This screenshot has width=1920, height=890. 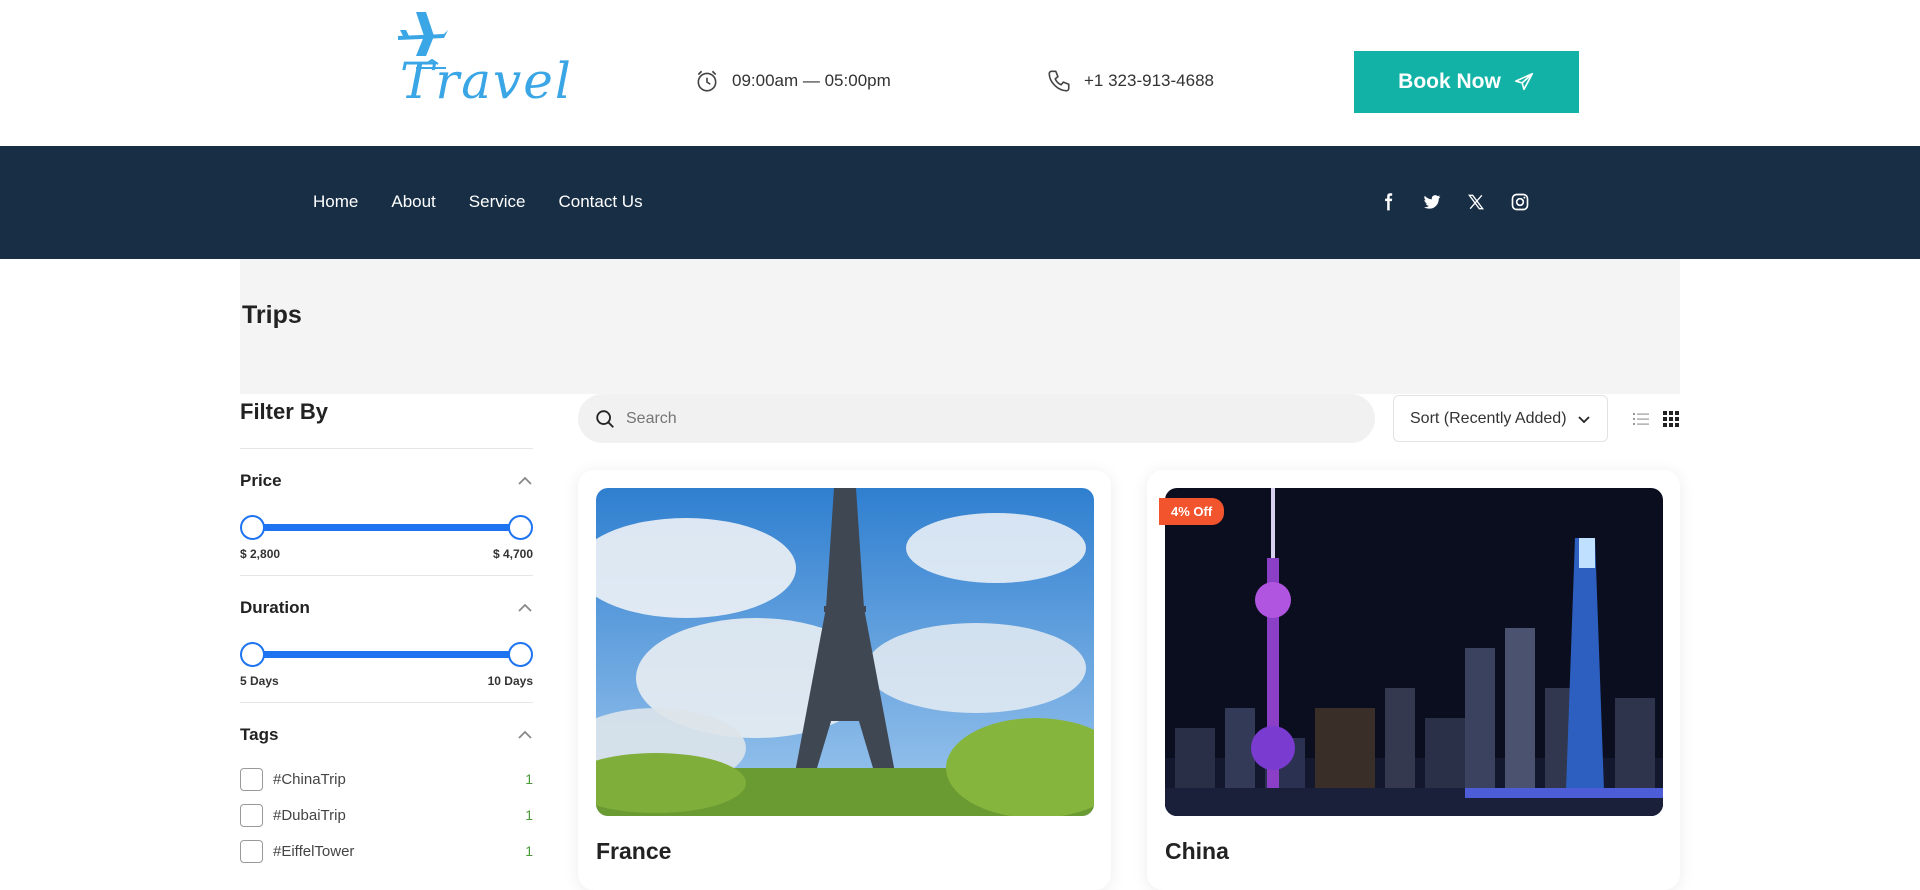 What do you see at coordinates (309, 779) in the screenshot?
I see `tag-name: #ChinaTrip` at bounding box center [309, 779].